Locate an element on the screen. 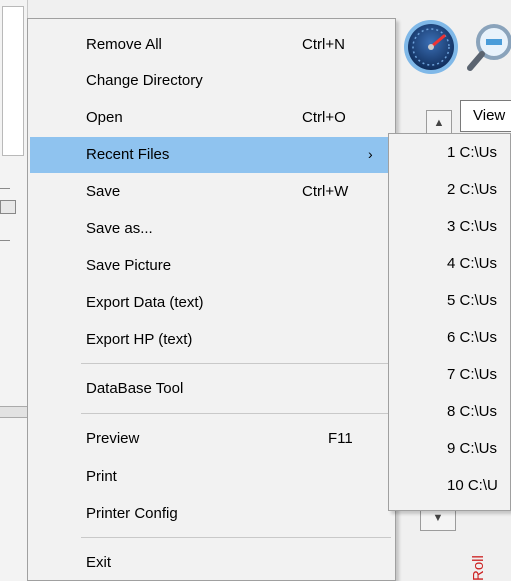 This screenshot has width=511, height=581. recent-file-item: 4 C:\Us is located at coordinates (450, 264).